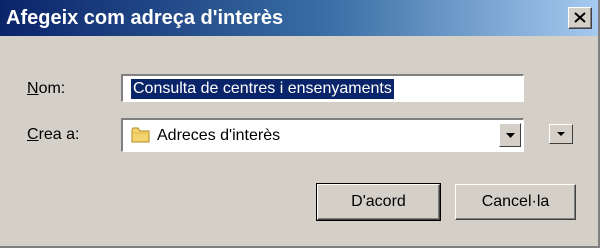 The image size is (600, 248). What do you see at coordinates (378, 202) in the screenshot?
I see `ok-button: D'acord` at bounding box center [378, 202].